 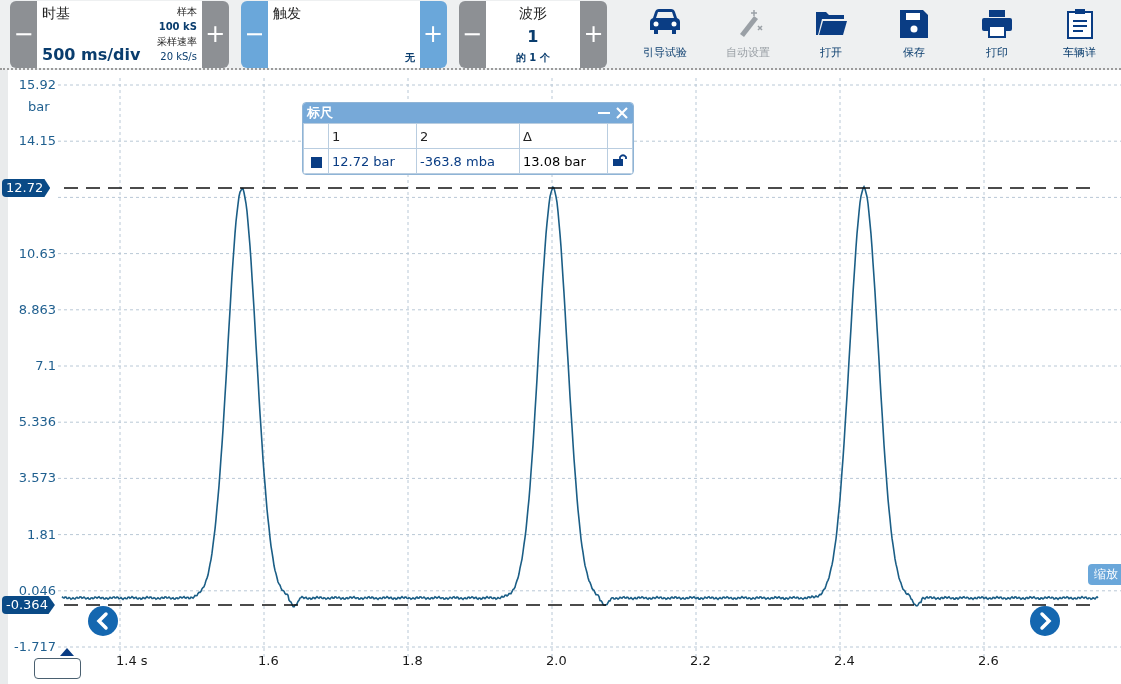 What do you see at coordinates (556, 660) in the screenshot?
I see `axis-label: 2.0` at bounding box center [556, 660].